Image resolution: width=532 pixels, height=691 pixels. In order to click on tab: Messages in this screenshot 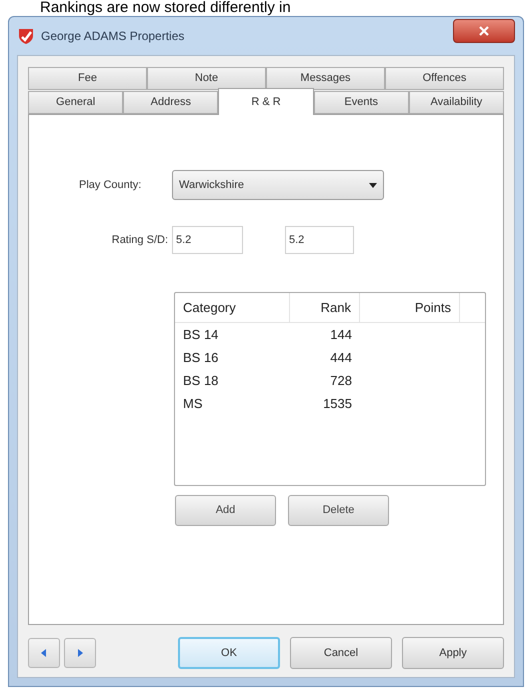, I will do `click(325, 78)`.